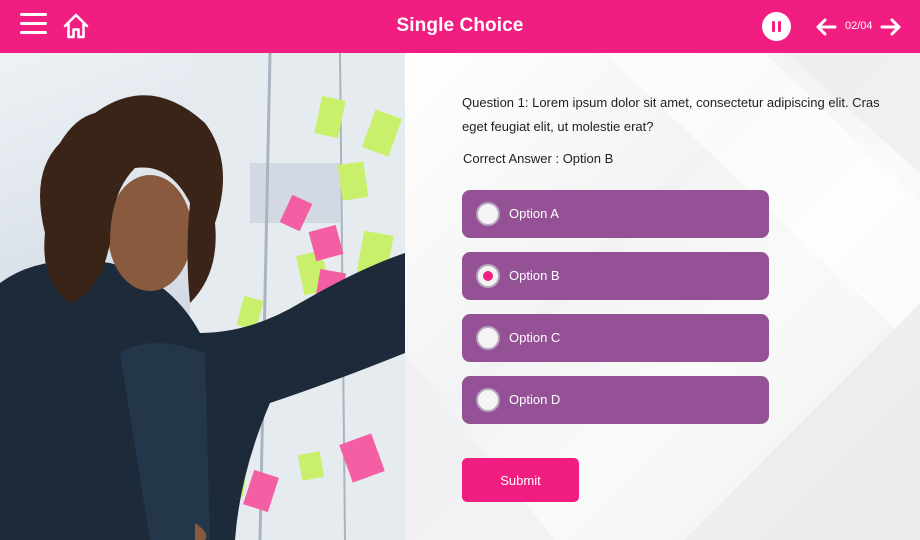 The width and height of the screenshot is (920, 540). What do you see at coordinates (520, 480) in the screenshot?
I see `submit-button: Submit` at bounding box center [520, 480].